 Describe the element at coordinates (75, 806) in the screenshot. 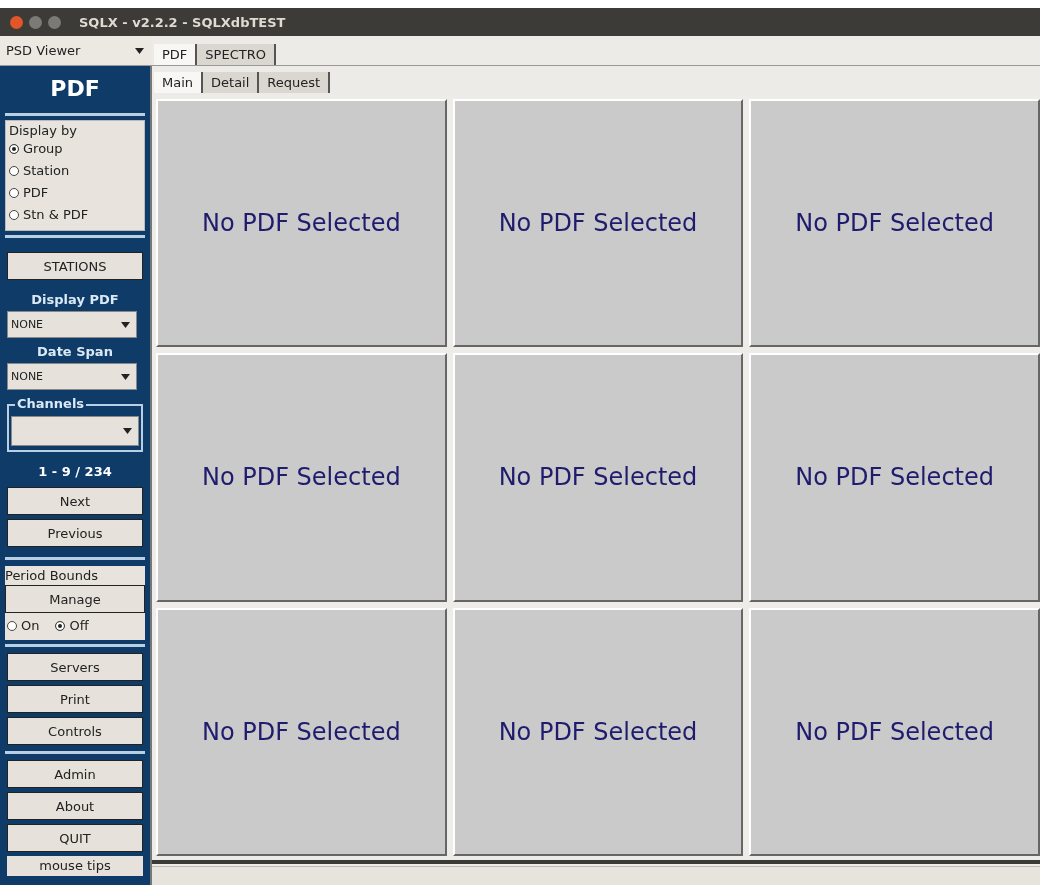

I see `sidebar-button: About` at that location.